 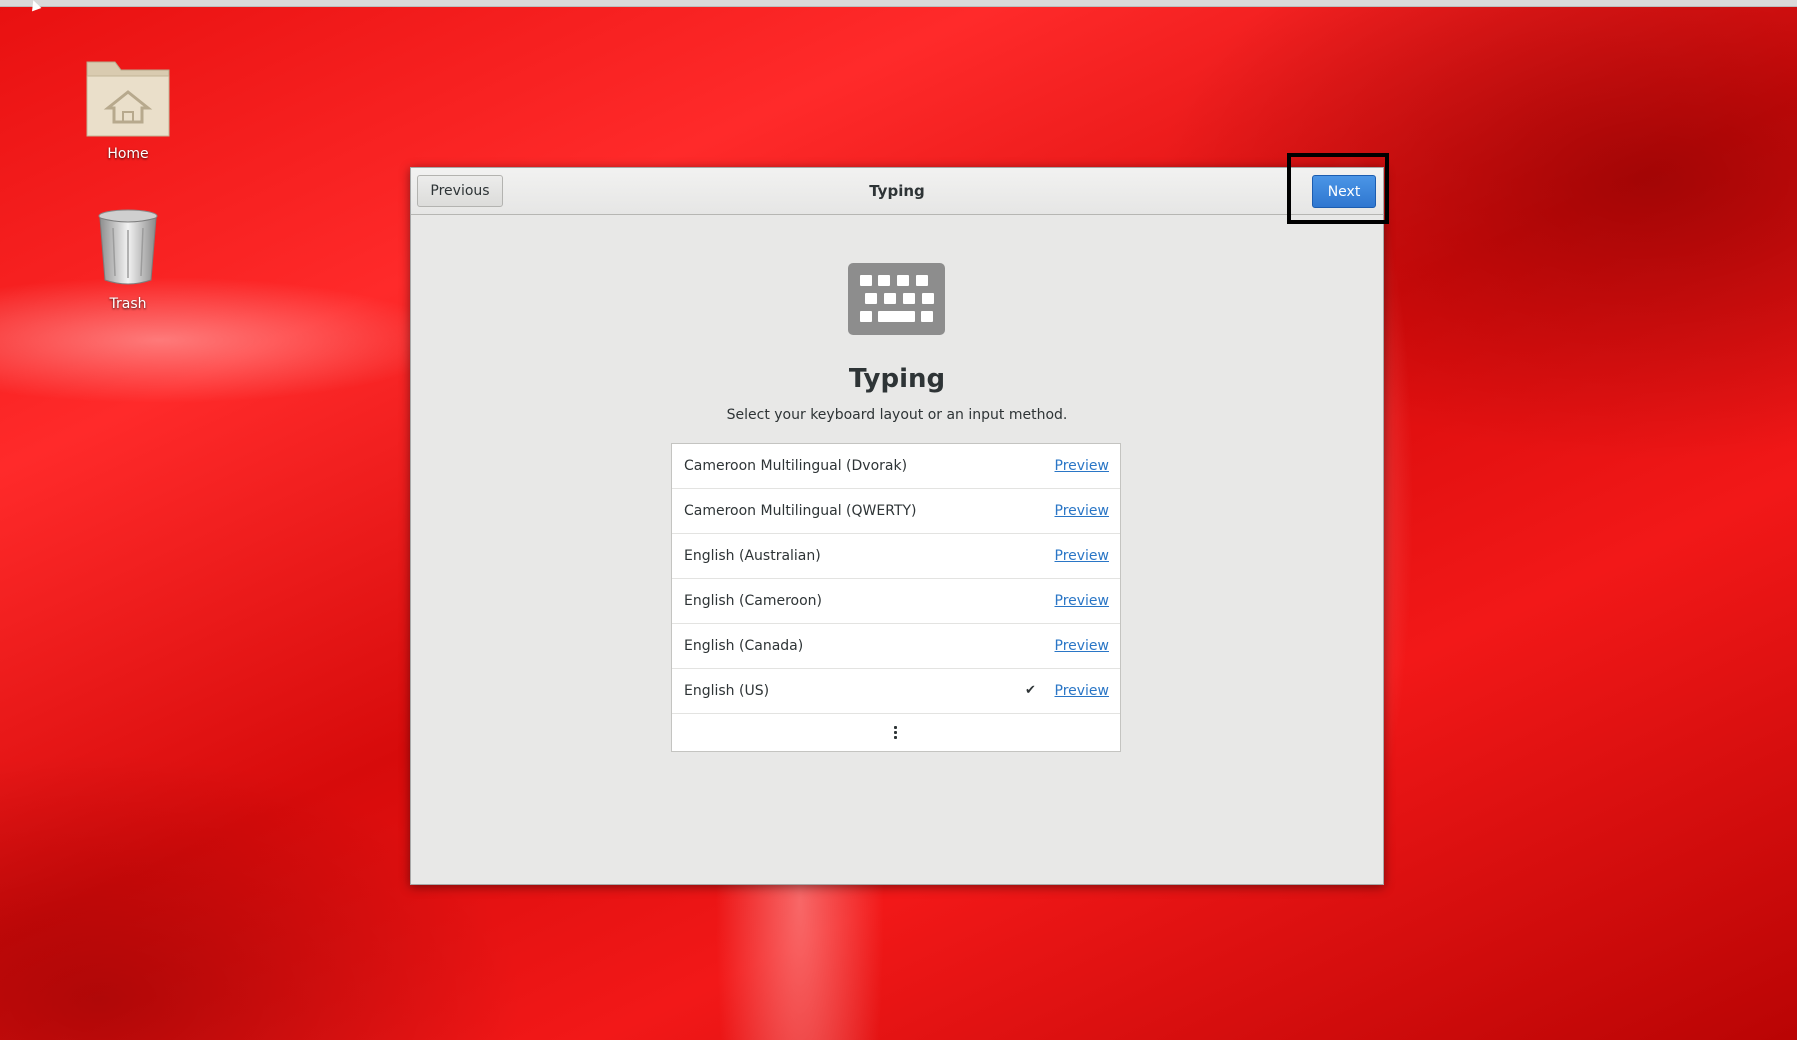 What do you see at coordinates (896, 601) in the screenshot?
I see `layout-row: English (Cameroon) Preview` at bounding box center [896, 601].